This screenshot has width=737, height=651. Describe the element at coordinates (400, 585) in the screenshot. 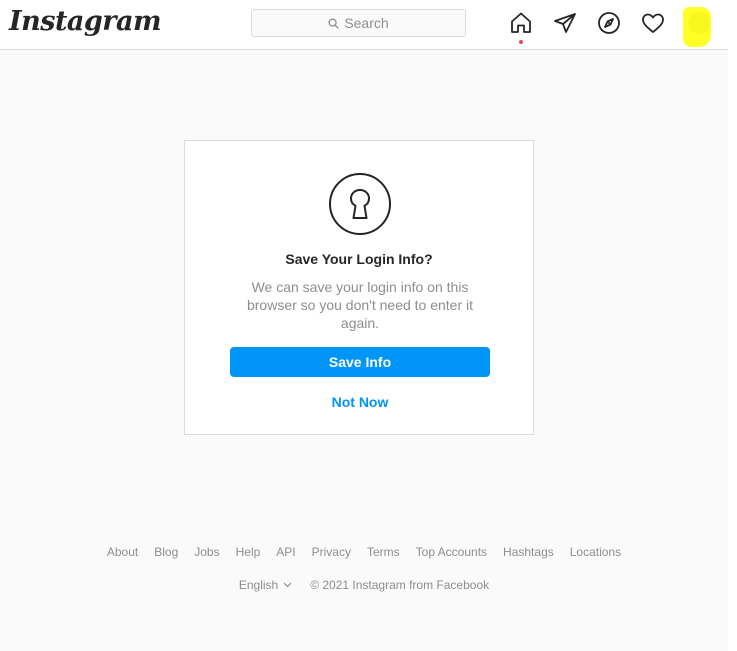

I see `copyright-text: © 2021 Instagram from Facebook` at that location.